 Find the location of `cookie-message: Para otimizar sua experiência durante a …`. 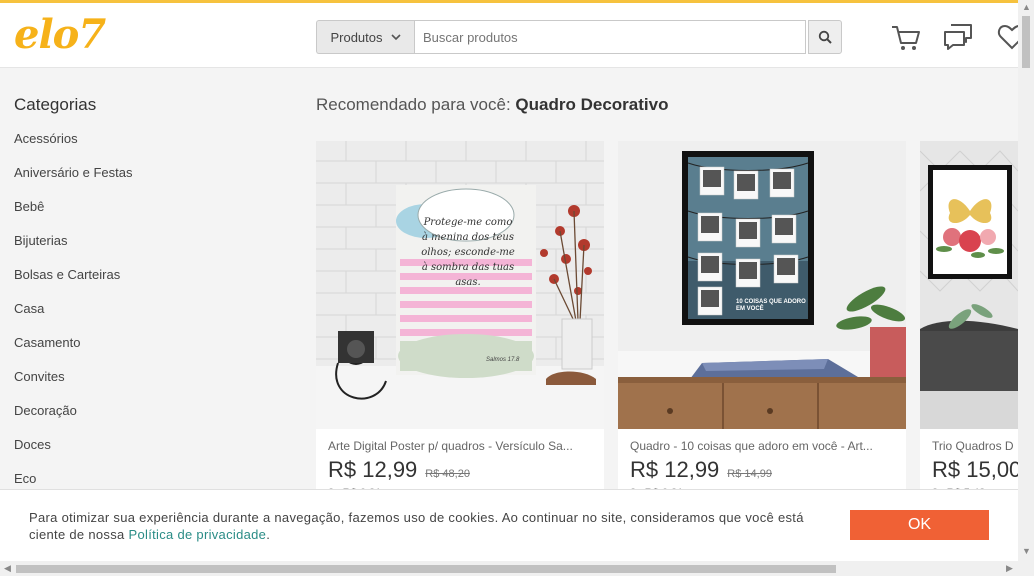

cookie-message: Para otimizar sua experiência durante a … is located at coordinates (429, 526).